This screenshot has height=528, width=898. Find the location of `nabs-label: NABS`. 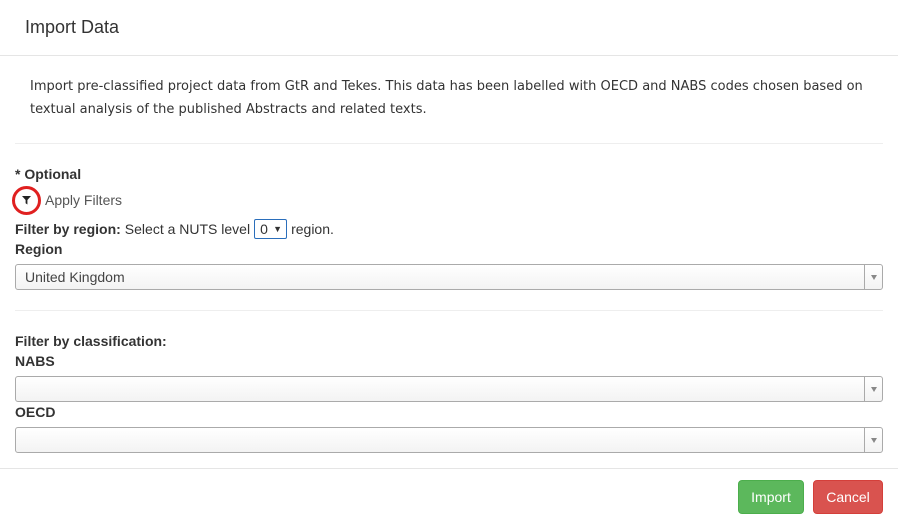

nabs-label: NABS is located at coordinates (35, 361).